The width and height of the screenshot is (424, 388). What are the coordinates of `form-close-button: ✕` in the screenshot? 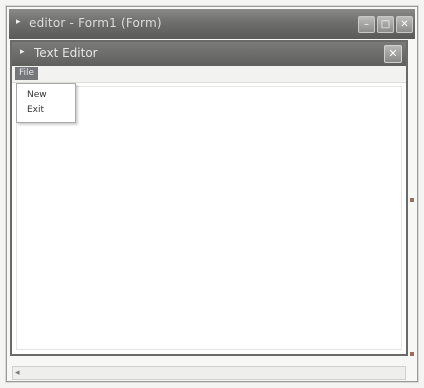 It's located at (393, 54).